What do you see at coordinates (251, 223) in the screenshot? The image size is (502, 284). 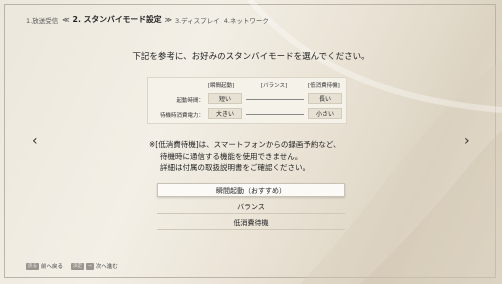 I see `option-low-power: 低消費待機` at bounding box center [251, 223].